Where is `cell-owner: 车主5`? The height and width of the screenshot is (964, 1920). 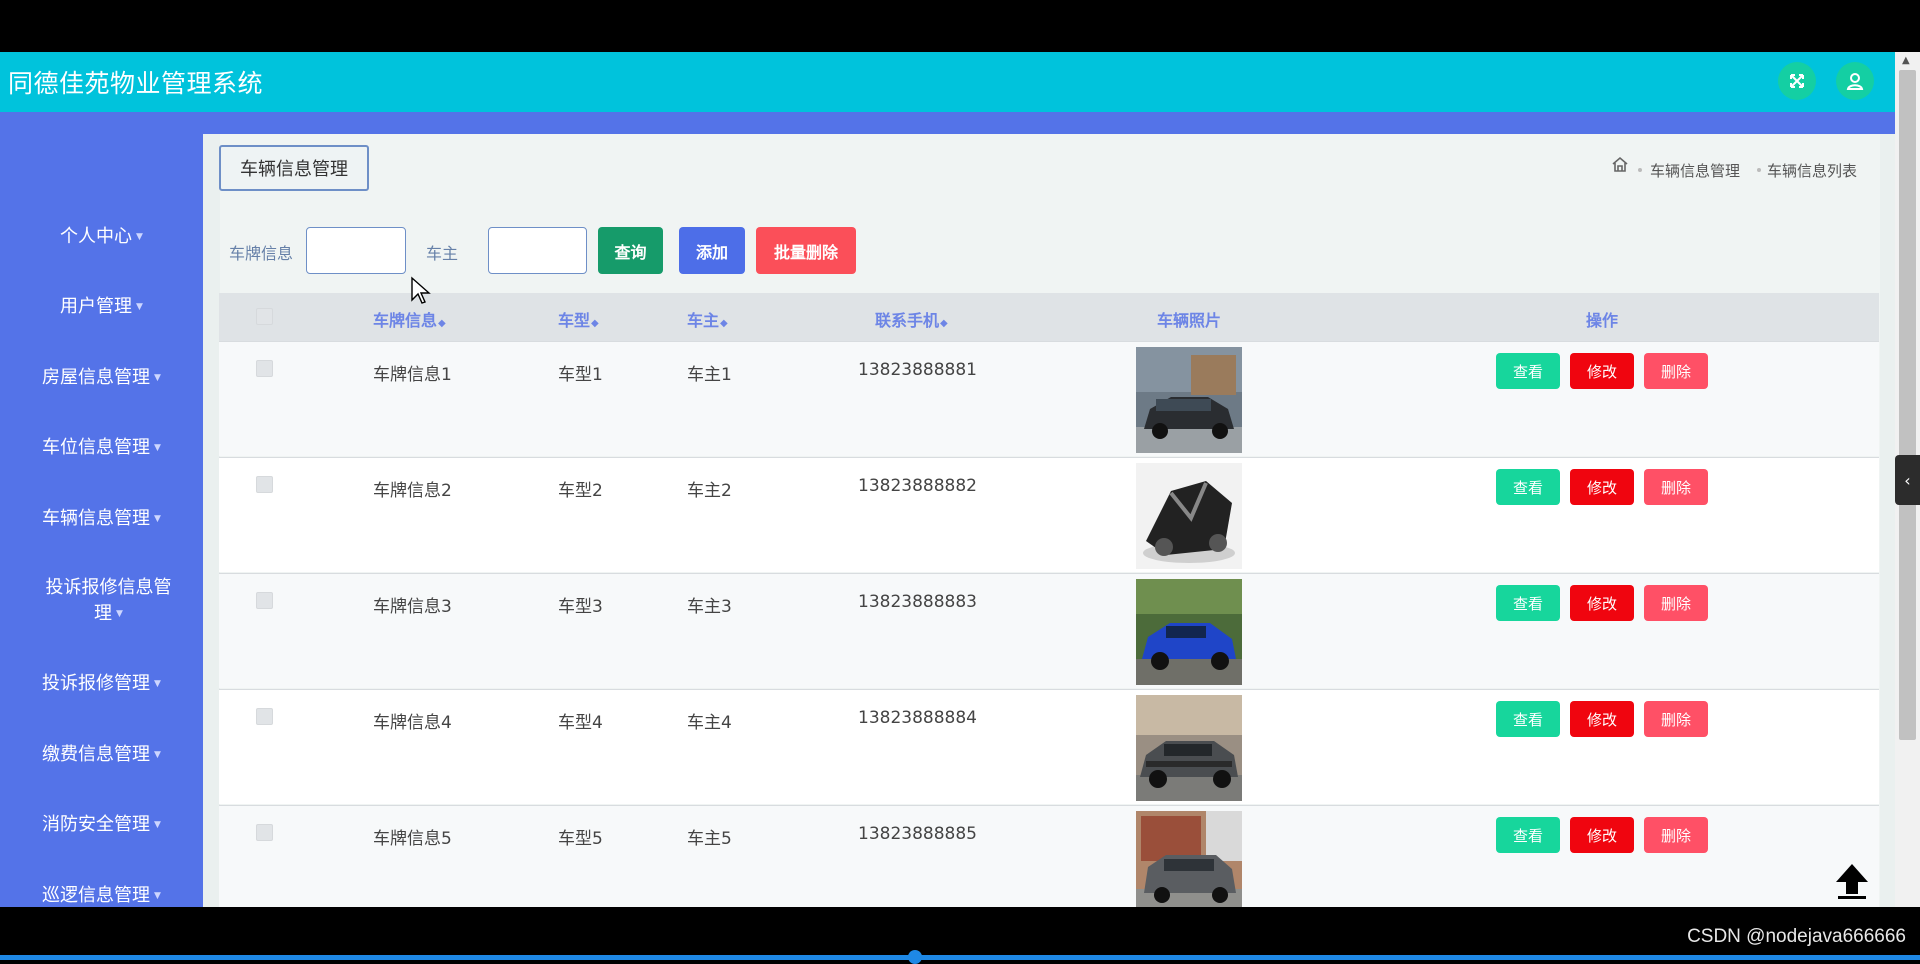
cell-owner: 车主5 is located at coordinates (709, 839).